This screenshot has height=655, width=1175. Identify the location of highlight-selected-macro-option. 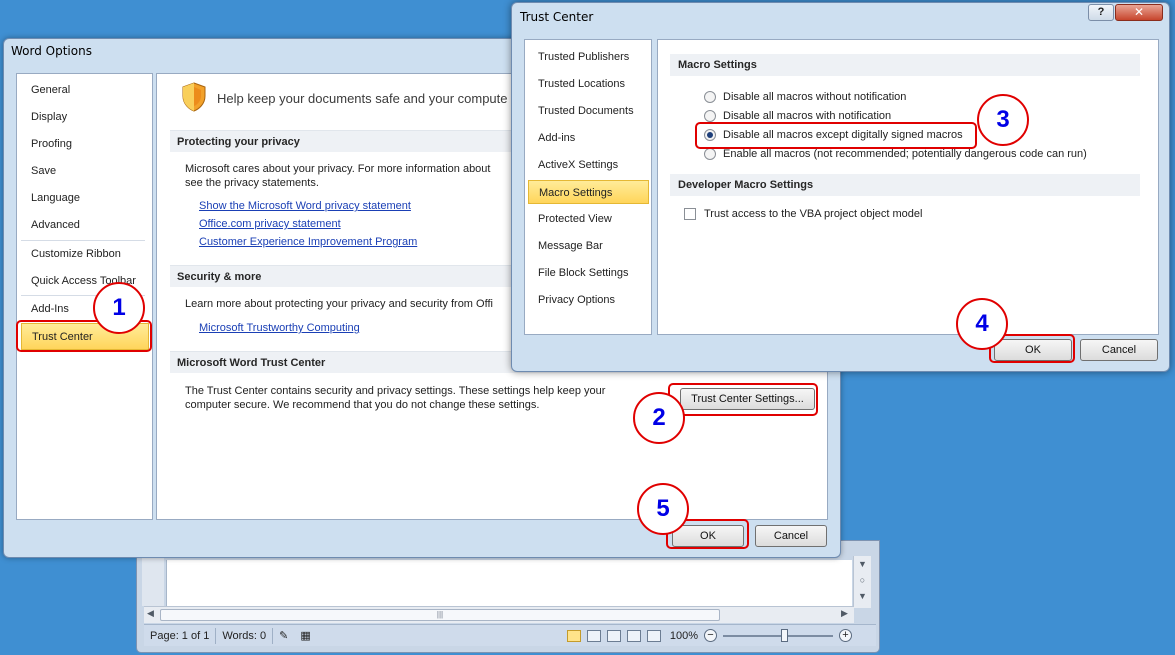
(836, 135).